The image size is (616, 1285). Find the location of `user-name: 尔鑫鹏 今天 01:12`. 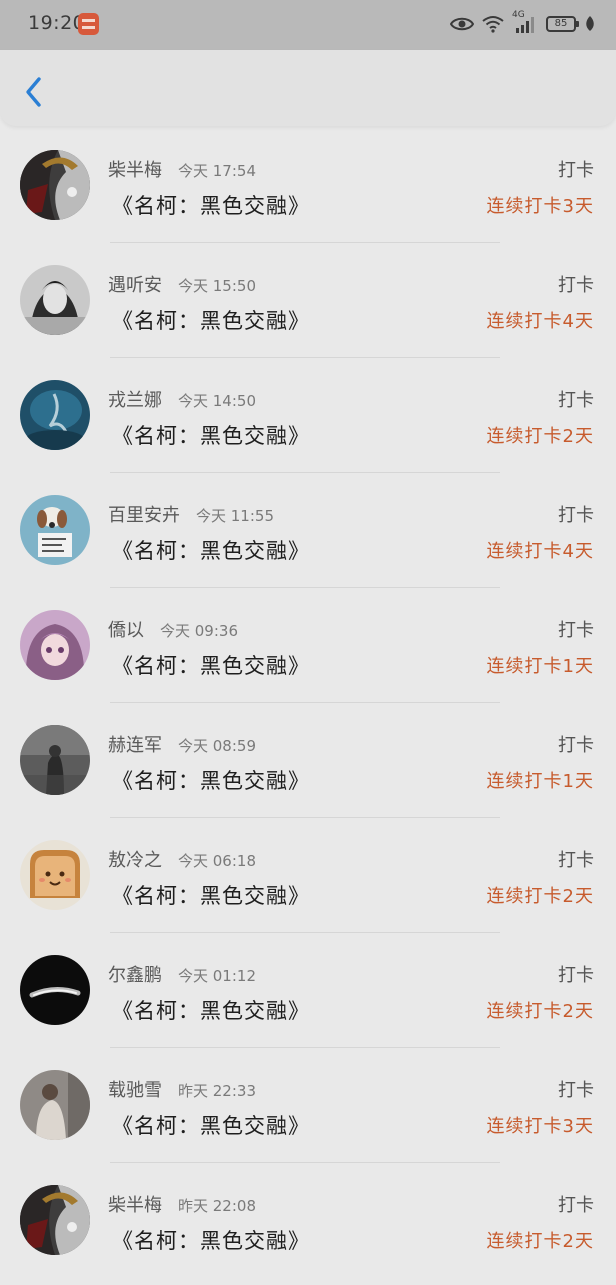

user-name: 尔鑫鹏 今天 01:12 is located at coordinates (182, 975).